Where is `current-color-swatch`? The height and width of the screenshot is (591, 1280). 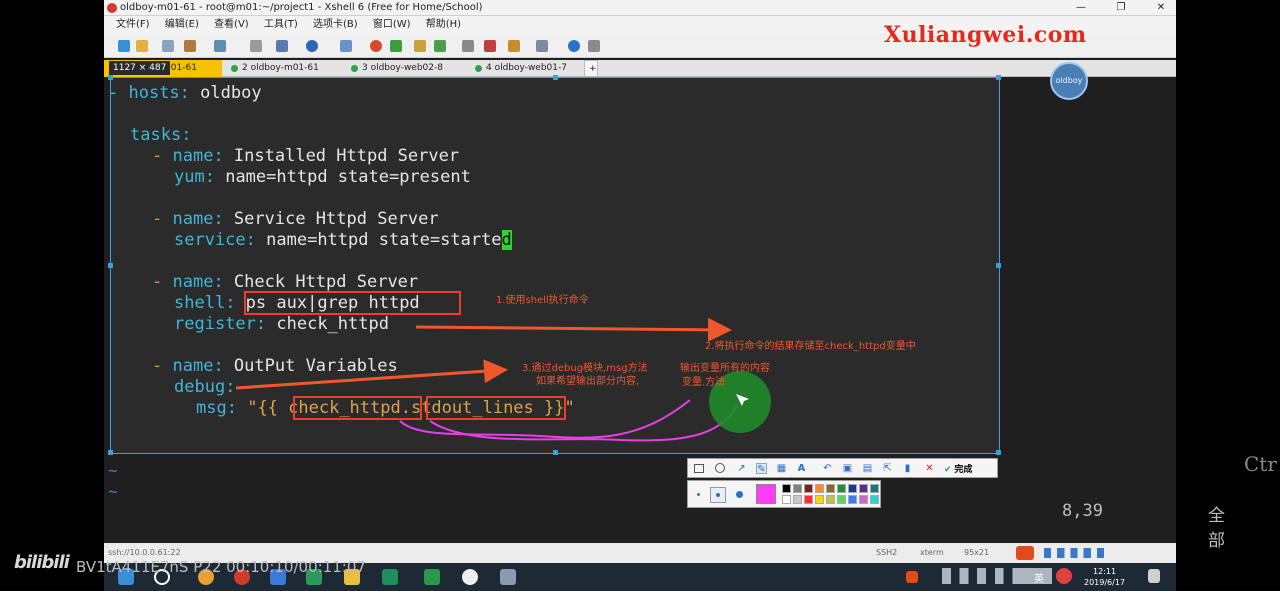 current-color-swatch is located at coordinates (766, 494).